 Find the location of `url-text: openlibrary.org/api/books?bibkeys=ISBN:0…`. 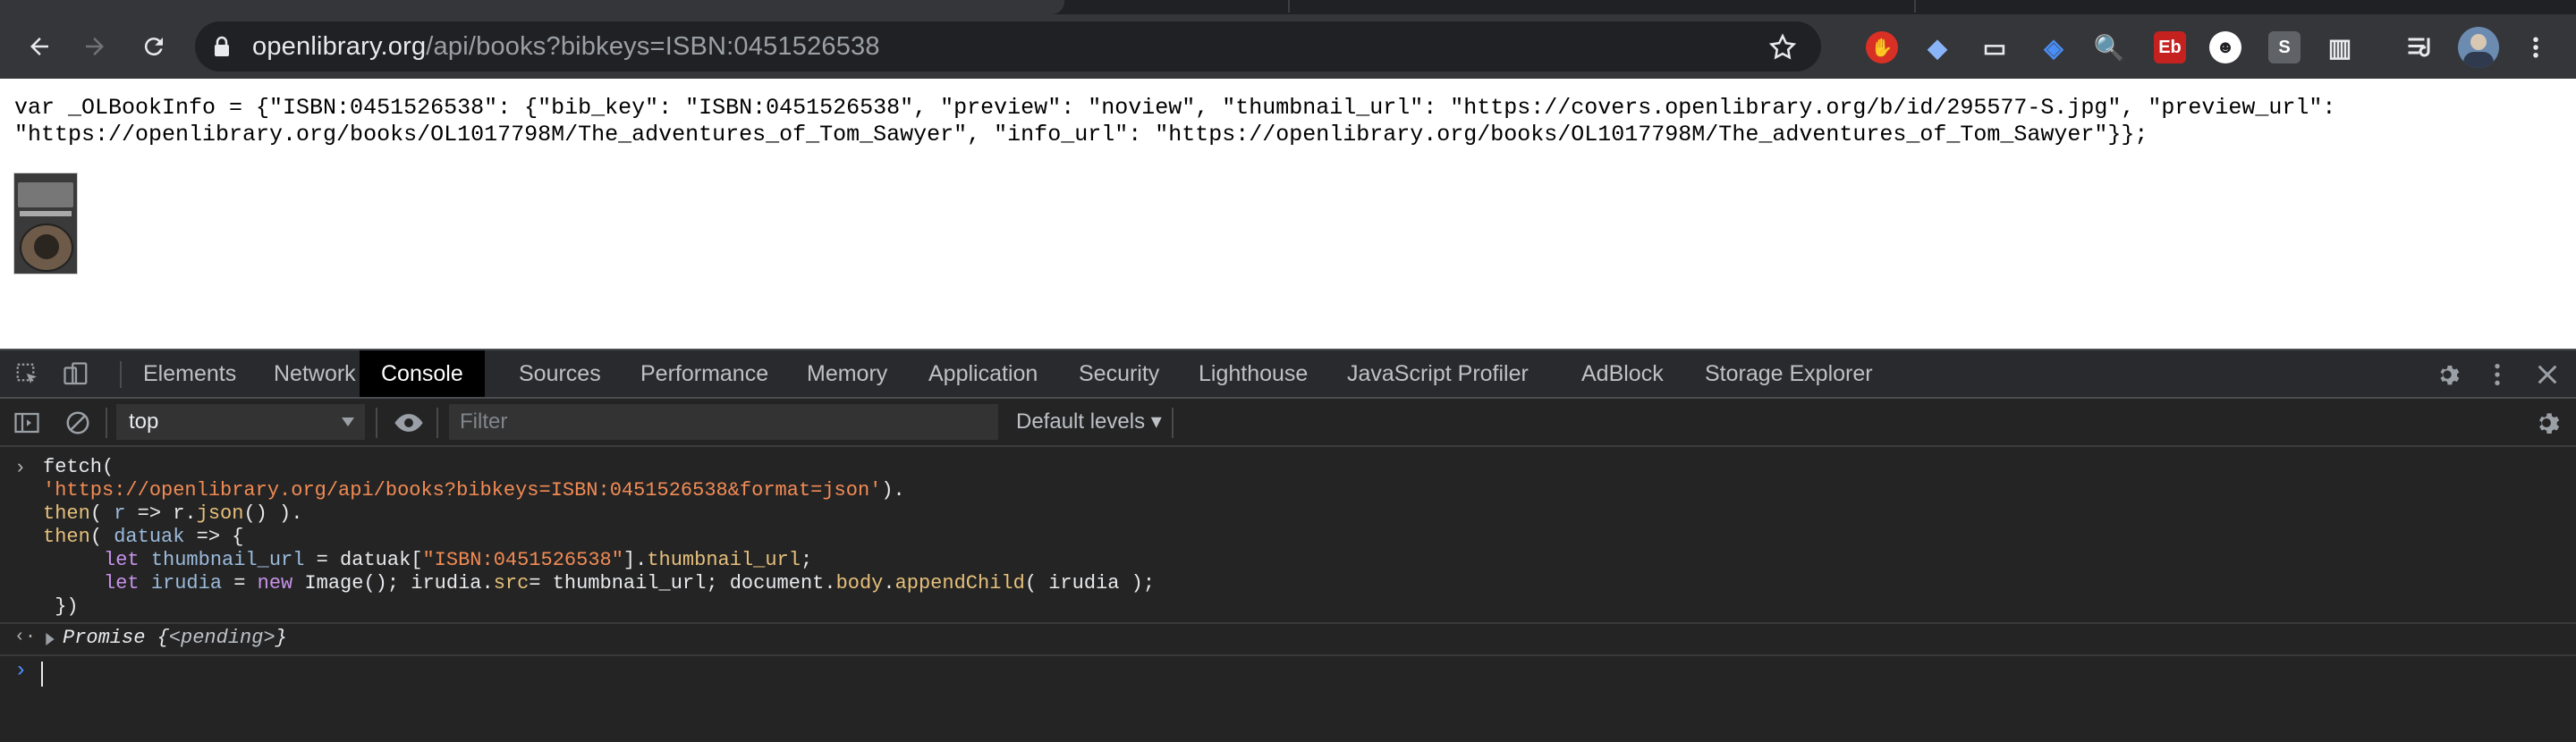

url-text: openlibrary.org/api/books?bibkeys=ISBN:0… is located at coordinates (566, 47).